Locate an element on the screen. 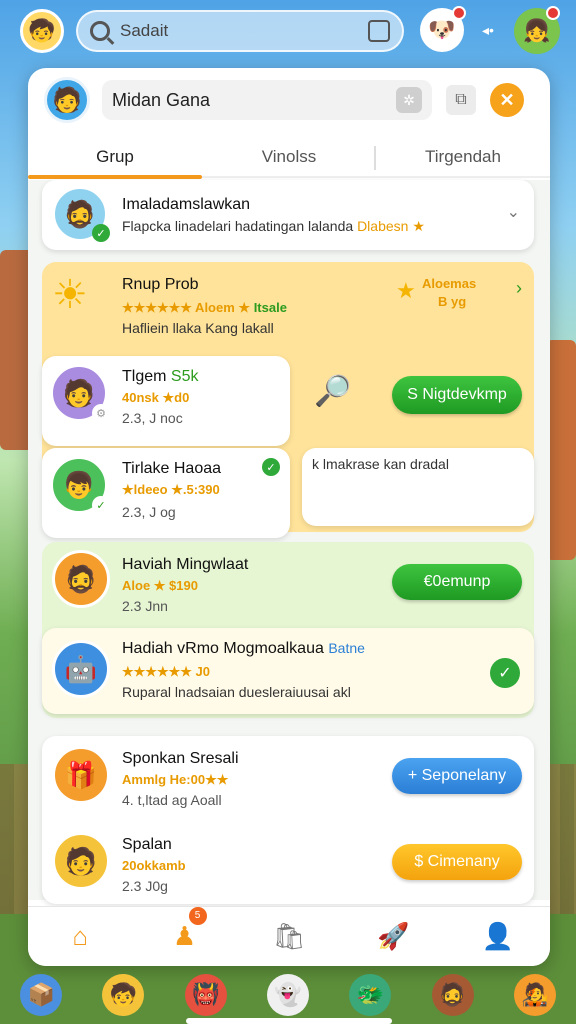 The image size is (576, 1024). special2-stars: 20okkamb is located at coordinates (154, 865).